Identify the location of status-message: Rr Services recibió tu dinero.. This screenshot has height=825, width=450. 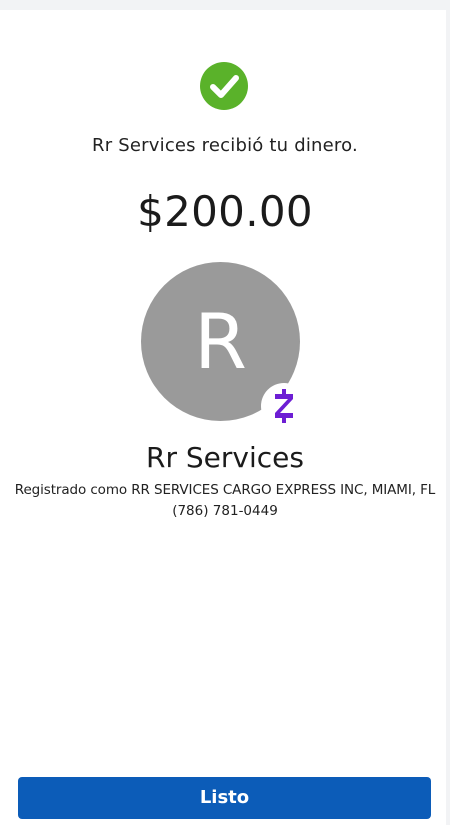
(225, 145).